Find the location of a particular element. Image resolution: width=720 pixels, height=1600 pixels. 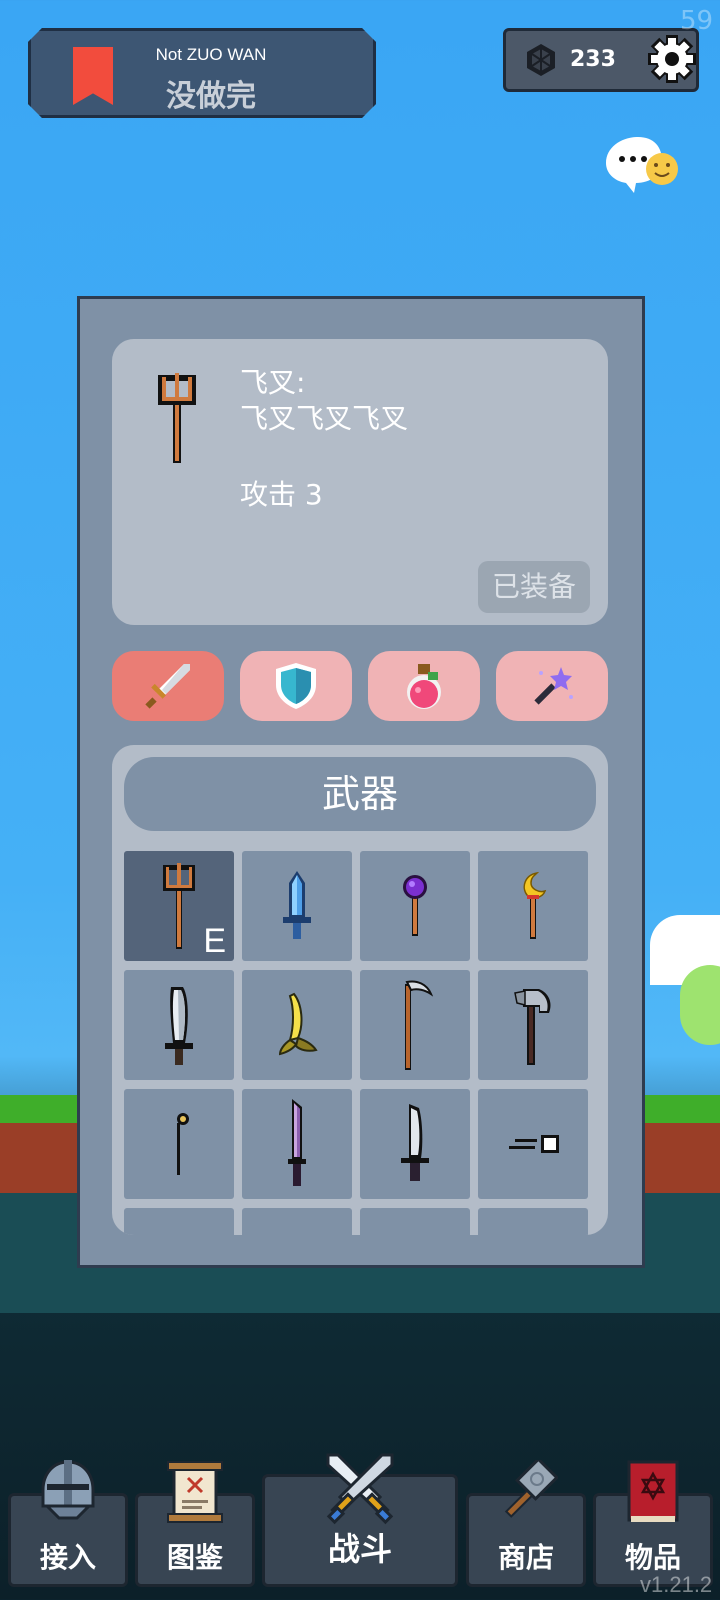

nav-label: 商店 is located at coordinates (525, 1557).